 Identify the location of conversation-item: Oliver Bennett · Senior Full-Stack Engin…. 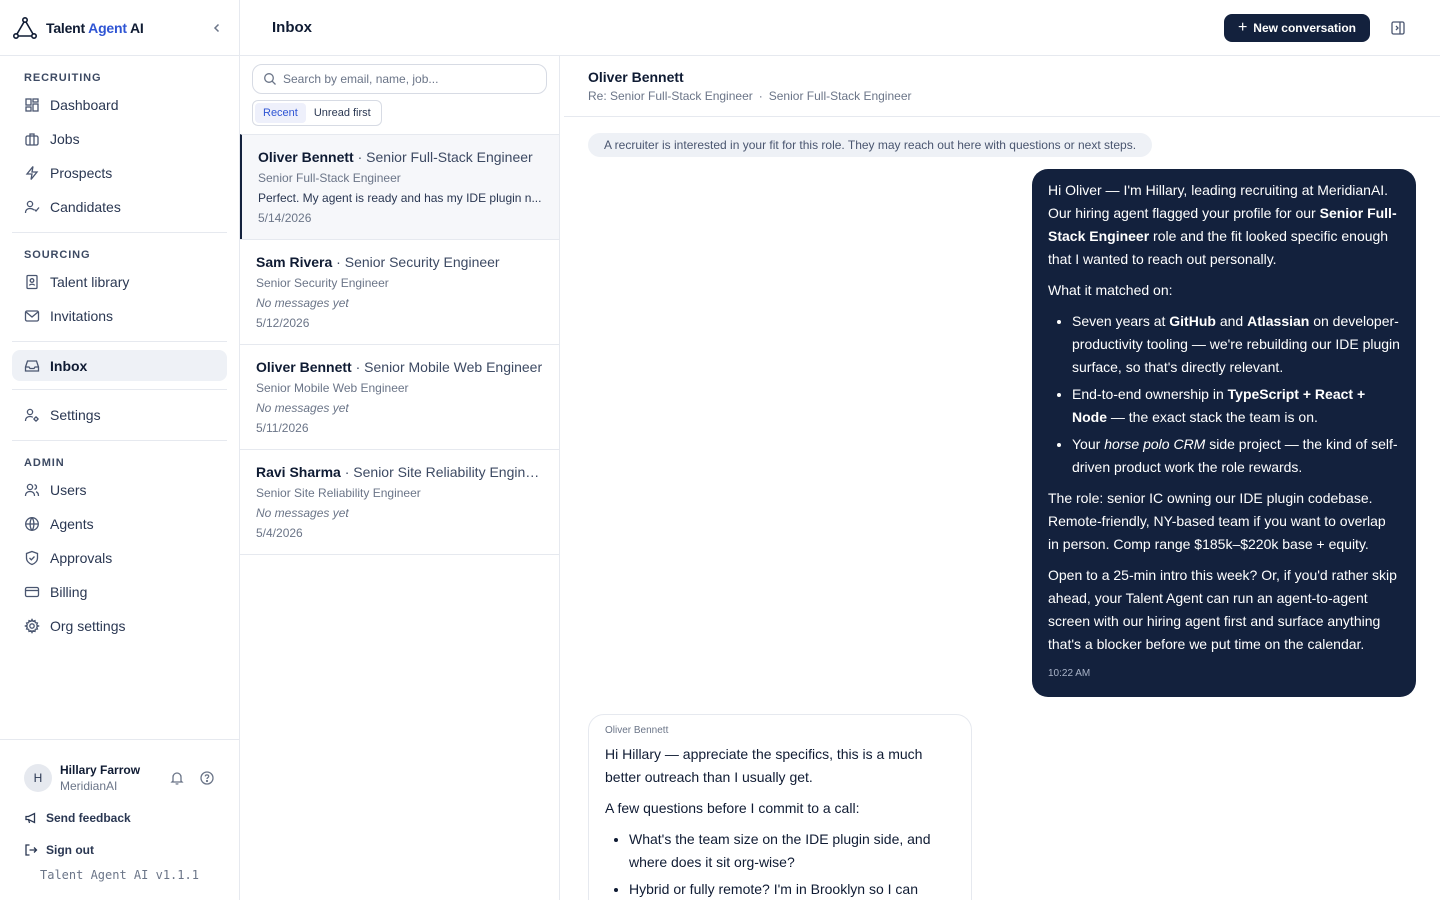
(399, 186).